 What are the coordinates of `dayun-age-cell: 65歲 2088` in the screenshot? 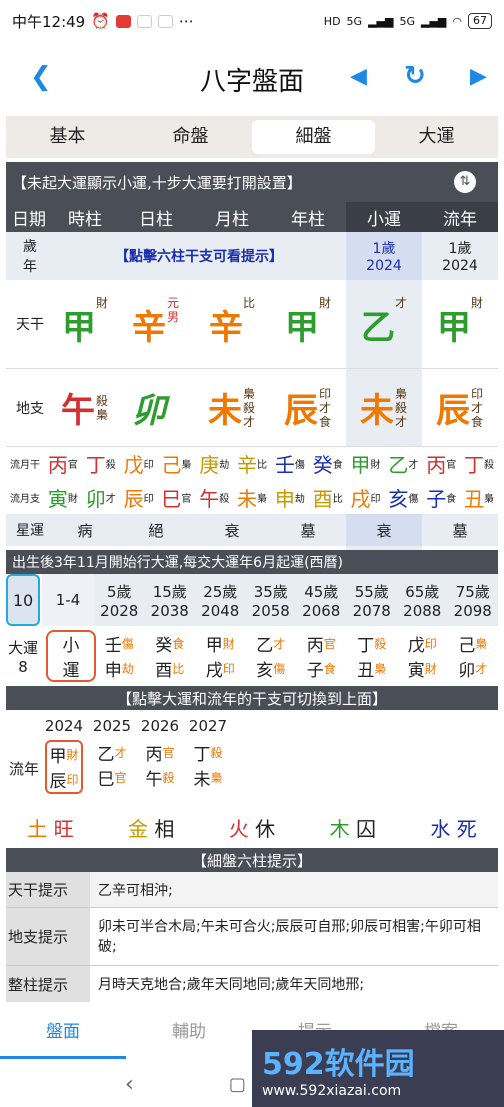 It's located at (422, 600).